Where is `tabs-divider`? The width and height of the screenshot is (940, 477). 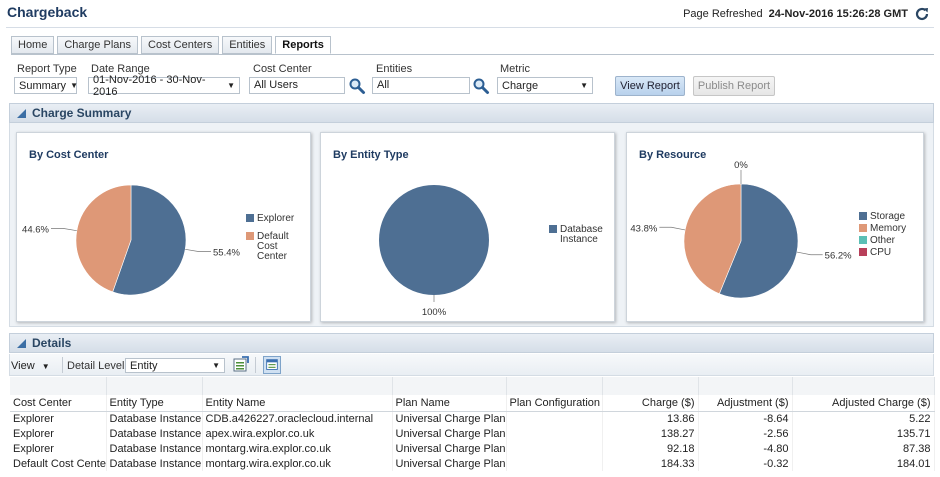 tabs-divider is located at coordinates (472, 54).